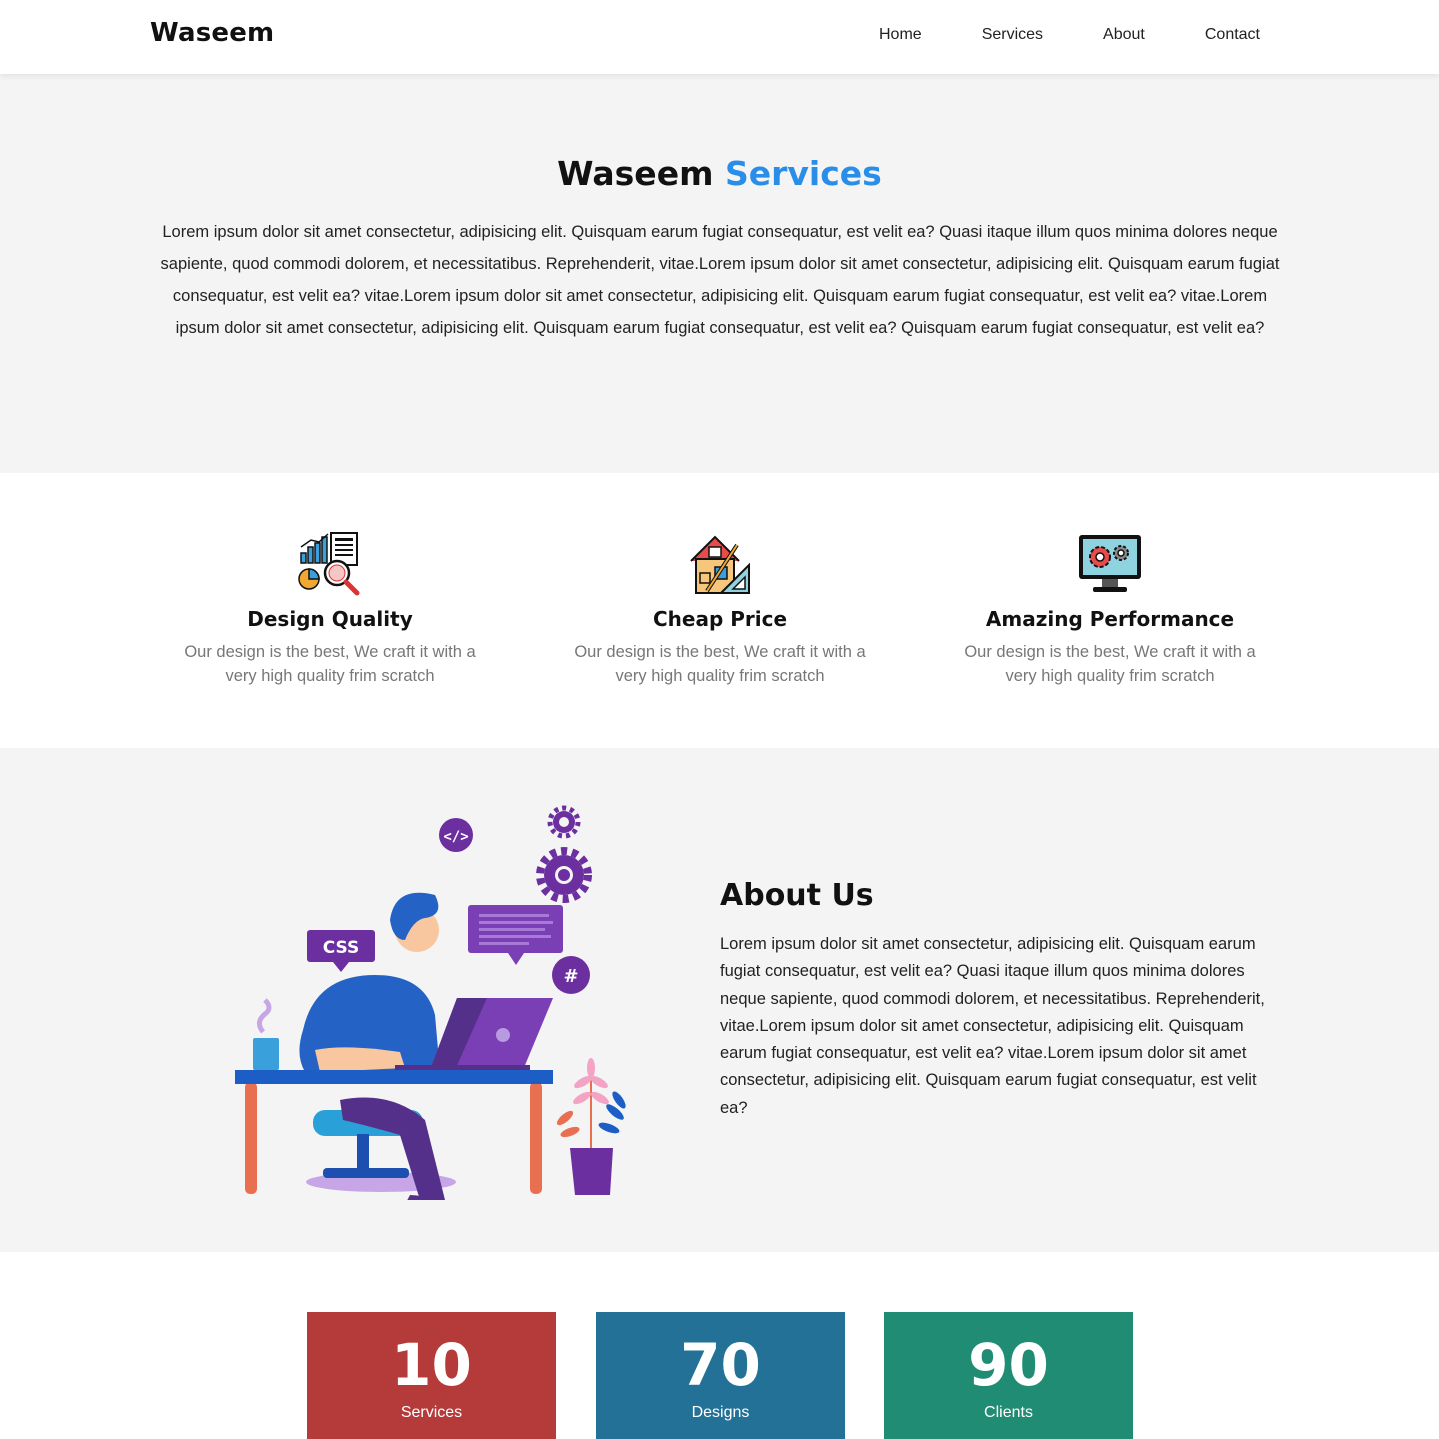  What do you see at coordinates (797, 895) in the screenshot?
I see `about-title: About Us` at bounding box center [797, 895].